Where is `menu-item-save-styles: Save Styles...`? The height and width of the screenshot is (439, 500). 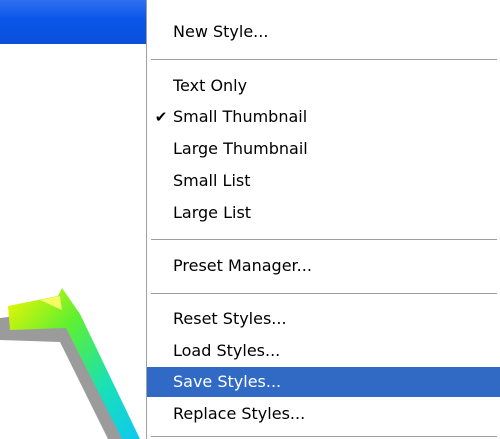 menu-item-save-styles: Save Styles... is located at coordinates (323, 382).